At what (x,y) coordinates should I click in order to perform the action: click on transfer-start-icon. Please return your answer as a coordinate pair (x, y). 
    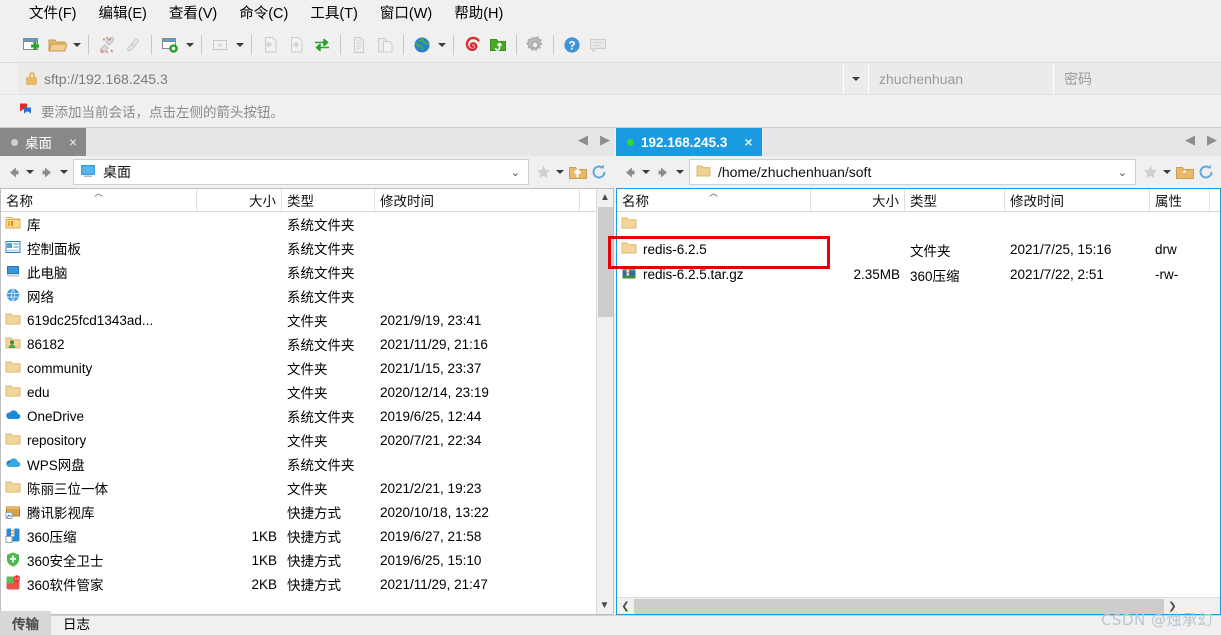
    Looking at the image, I should click on (220, 45).